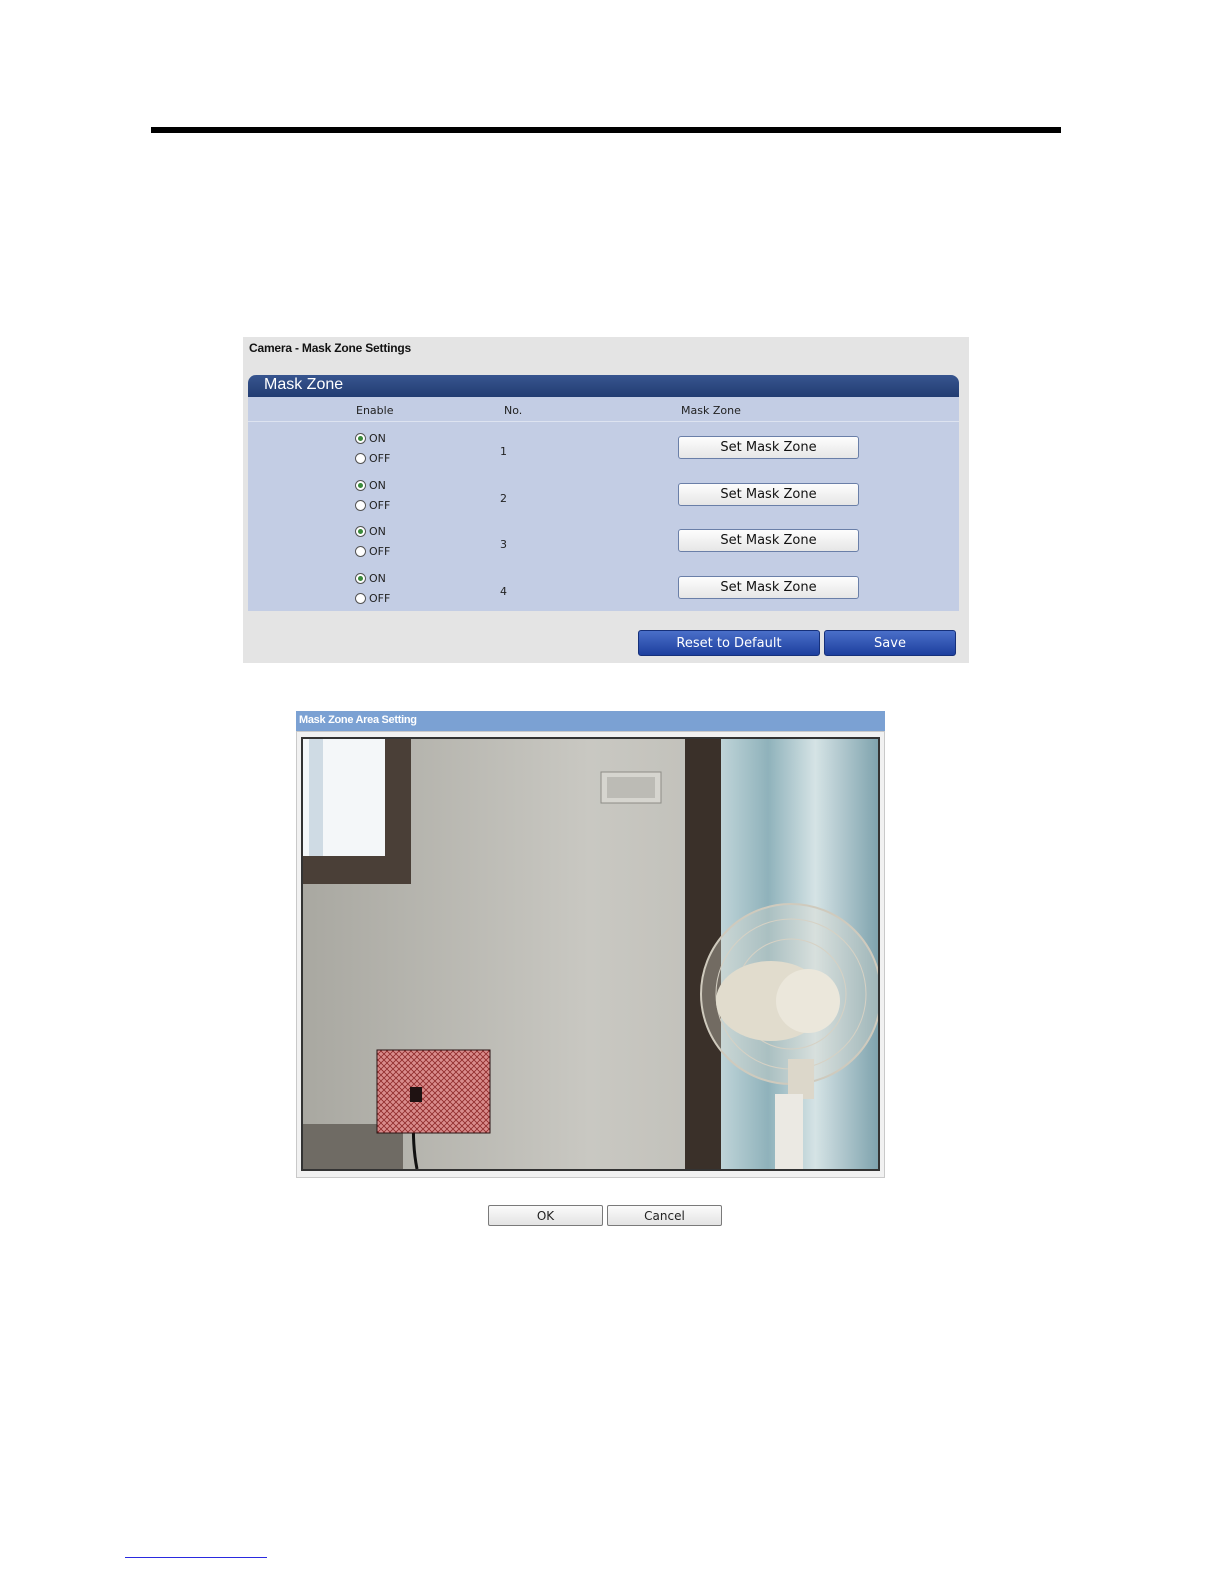 This screenshot has width=1224, height=1584. What do you see at coordinates (513, 410) in the screenshot?
I see `column-header-no: No.` at bounding box center [513, 410].